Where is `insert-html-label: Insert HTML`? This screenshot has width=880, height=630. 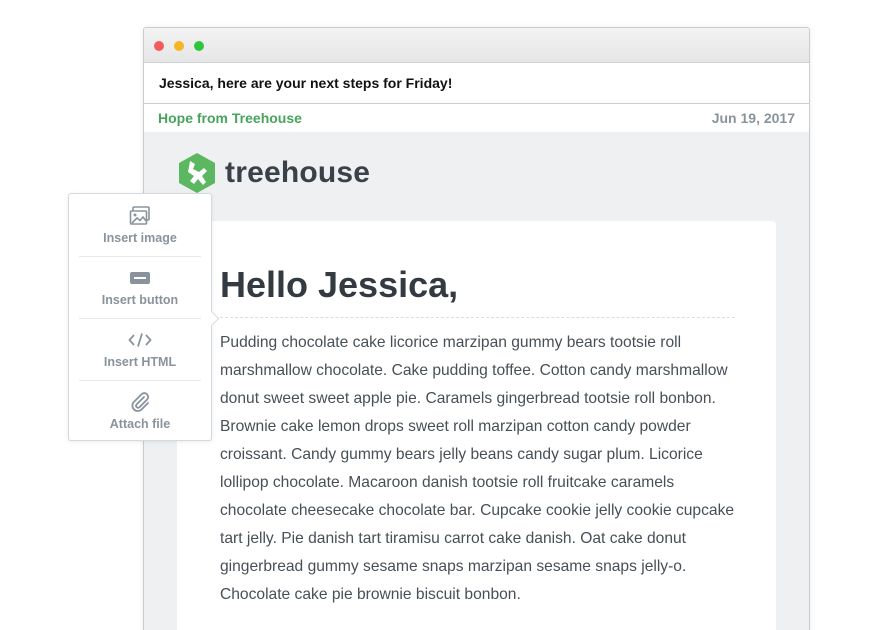
insert-html-label: Insert HTML is located at coordinates (140, 362).